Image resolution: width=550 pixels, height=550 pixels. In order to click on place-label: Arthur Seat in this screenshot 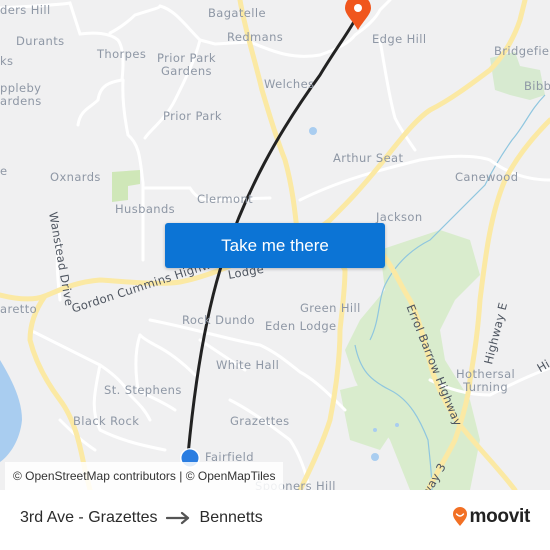, I will do `click(368, 158)`.